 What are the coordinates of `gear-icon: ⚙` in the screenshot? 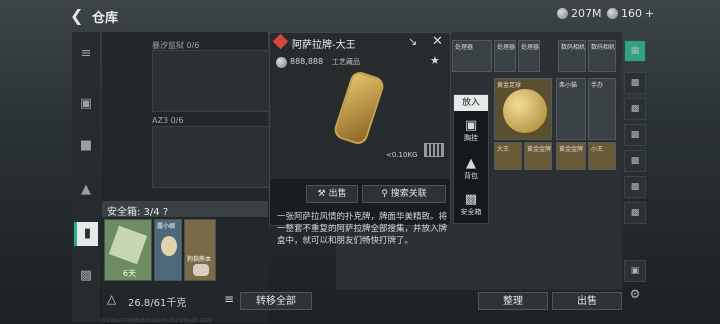 It's located at (635, 295).